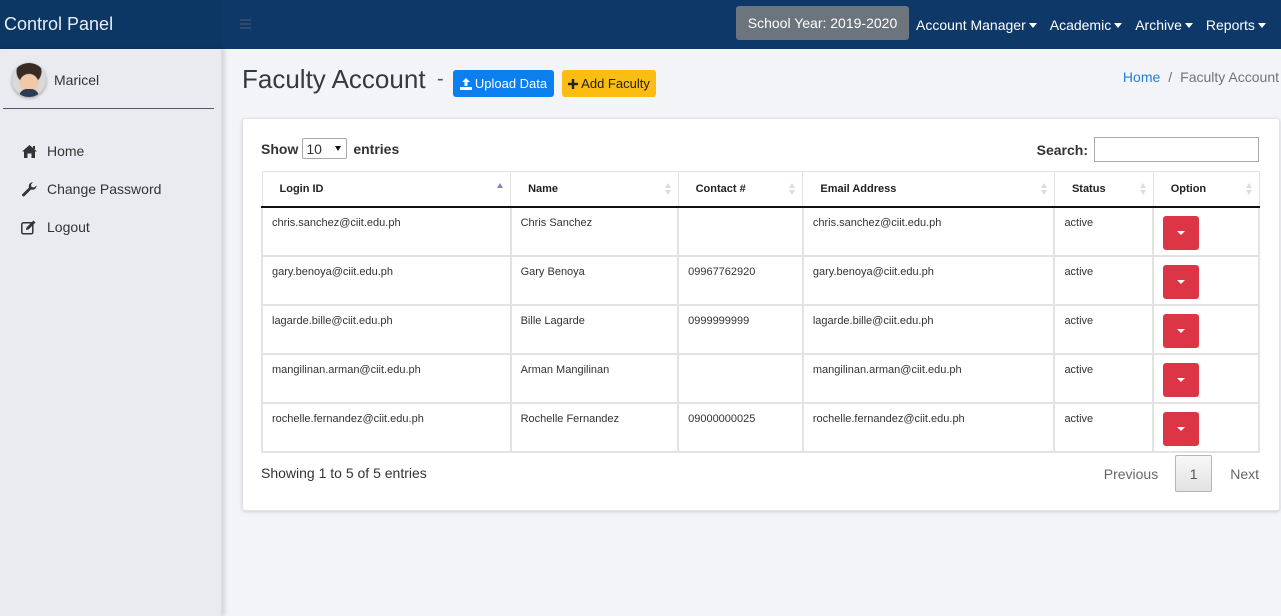  Describe the element at coordinates (104, 189) in the screenshot. I see `sidebar-item-label: Change Password` at that location.